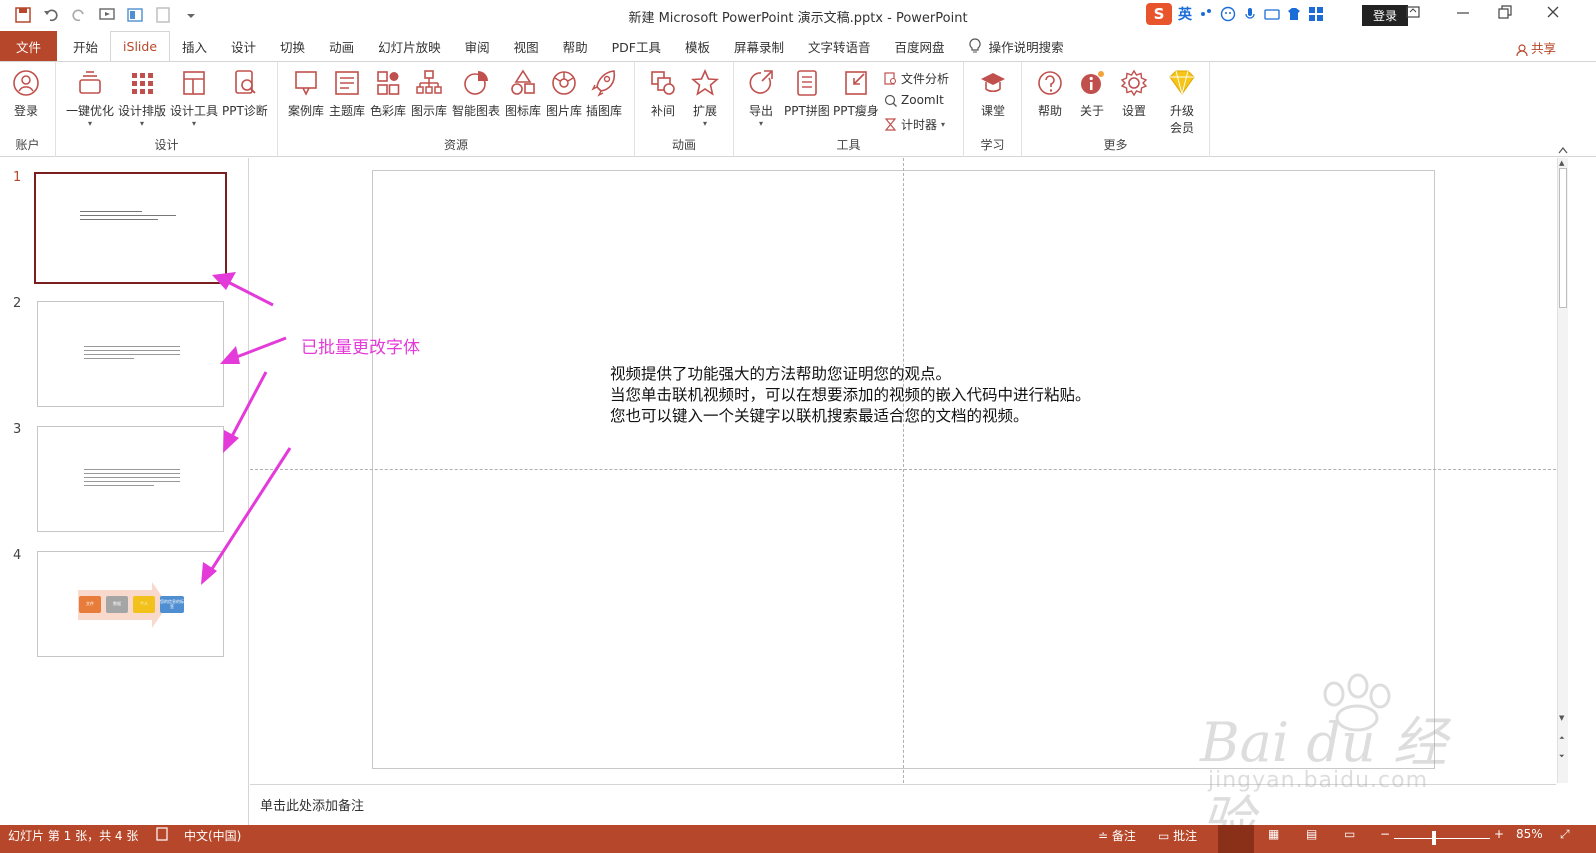 This screenshot has height=853, width=1596. I want to click on one-click-optimize-button: 一键优化 ▾, so click(90, 98).